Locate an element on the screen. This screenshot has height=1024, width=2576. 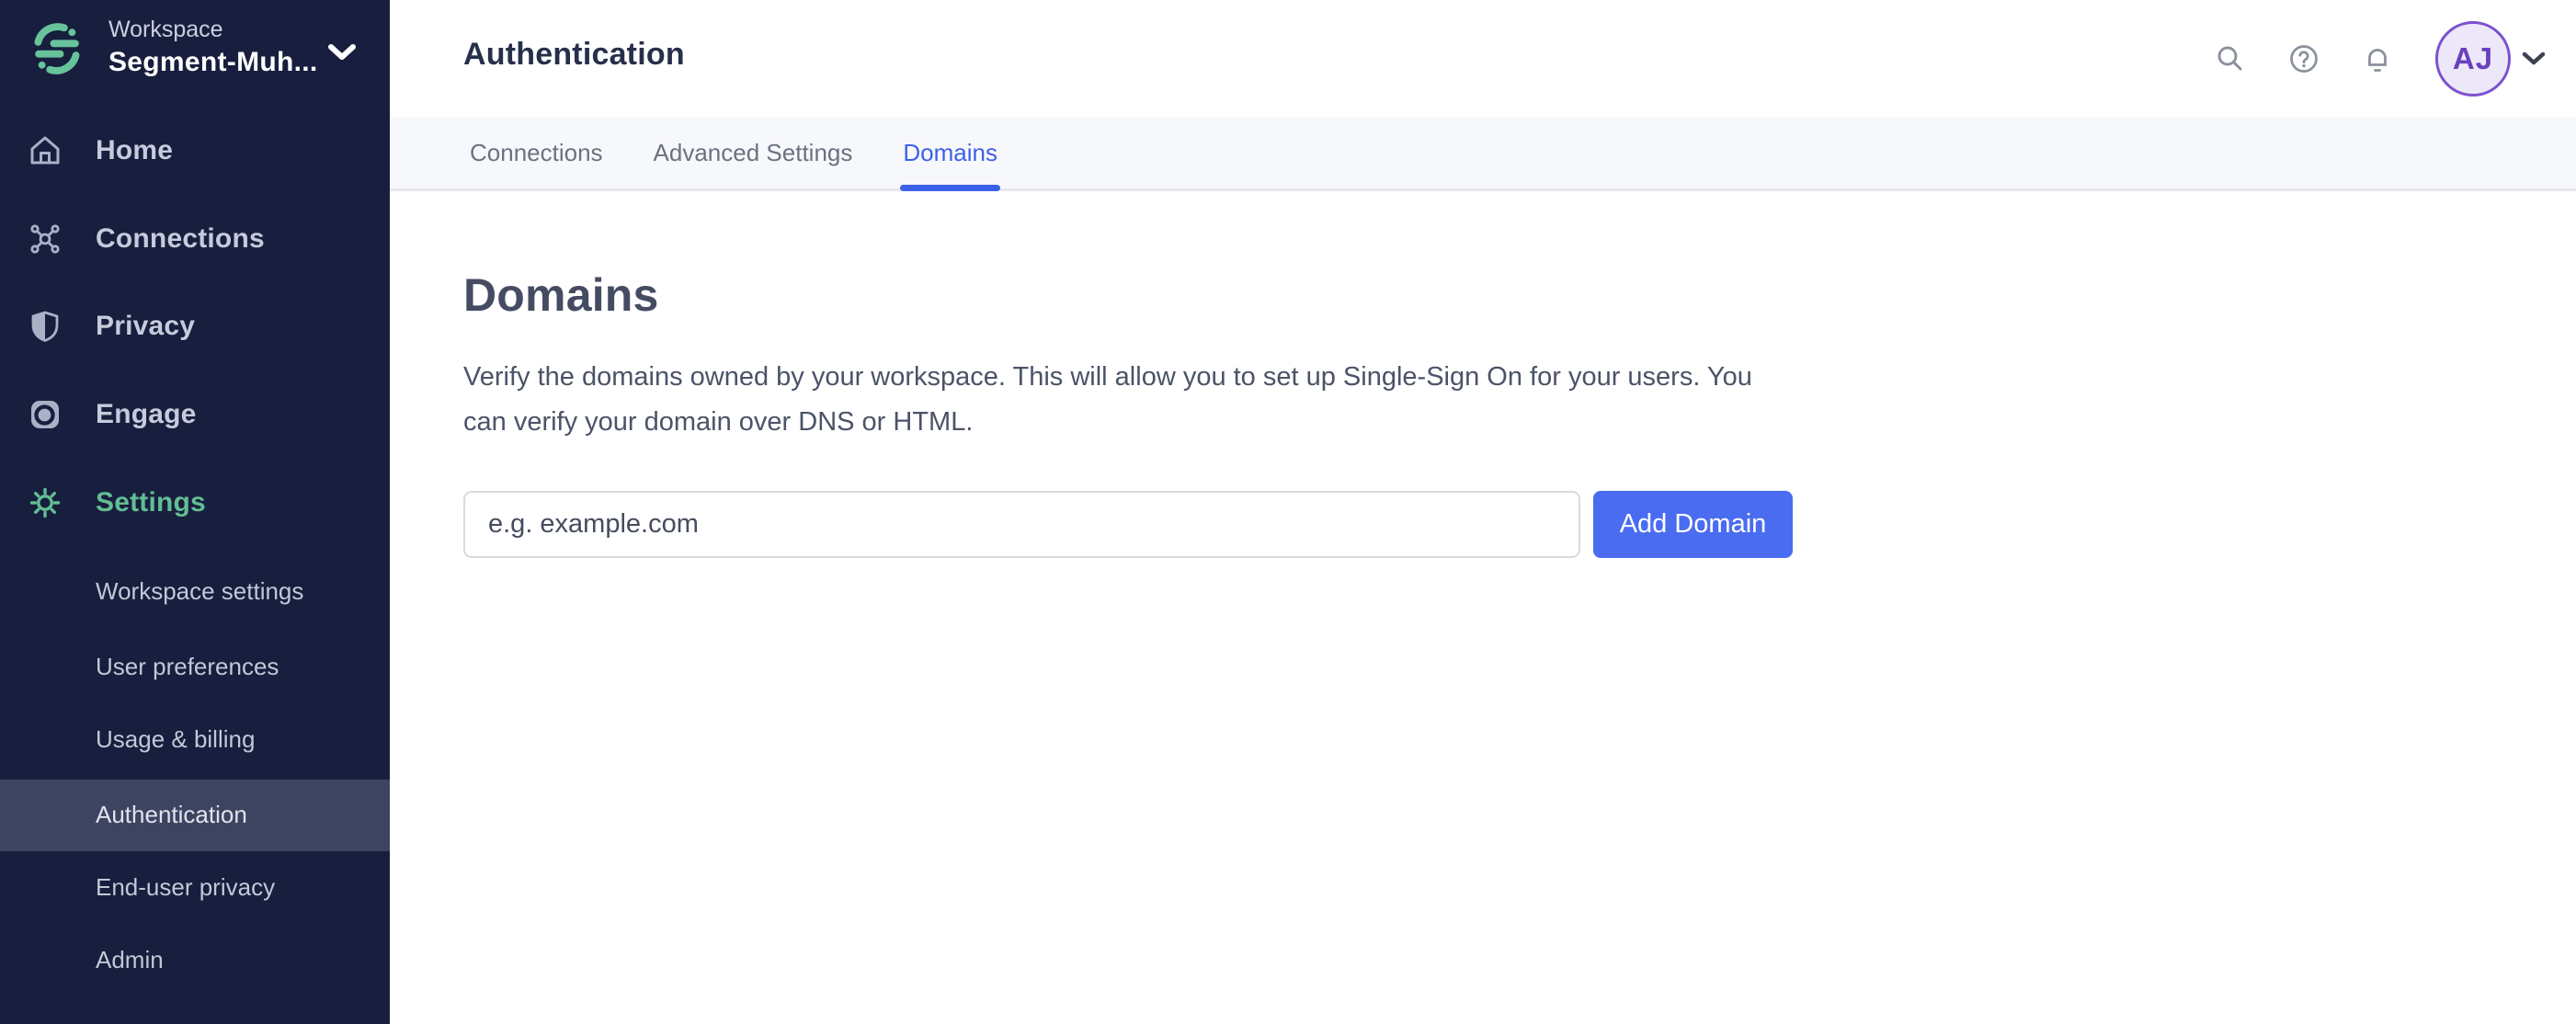
workspace-label: Workspace is located at coordinates (165, 29).